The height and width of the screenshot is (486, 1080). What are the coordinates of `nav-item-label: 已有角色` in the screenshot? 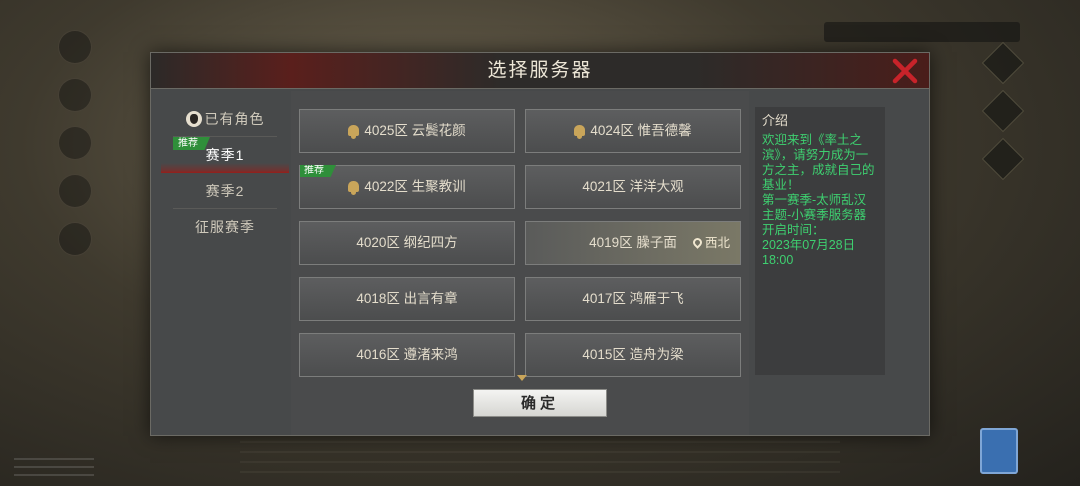 It's located at (234, 119).